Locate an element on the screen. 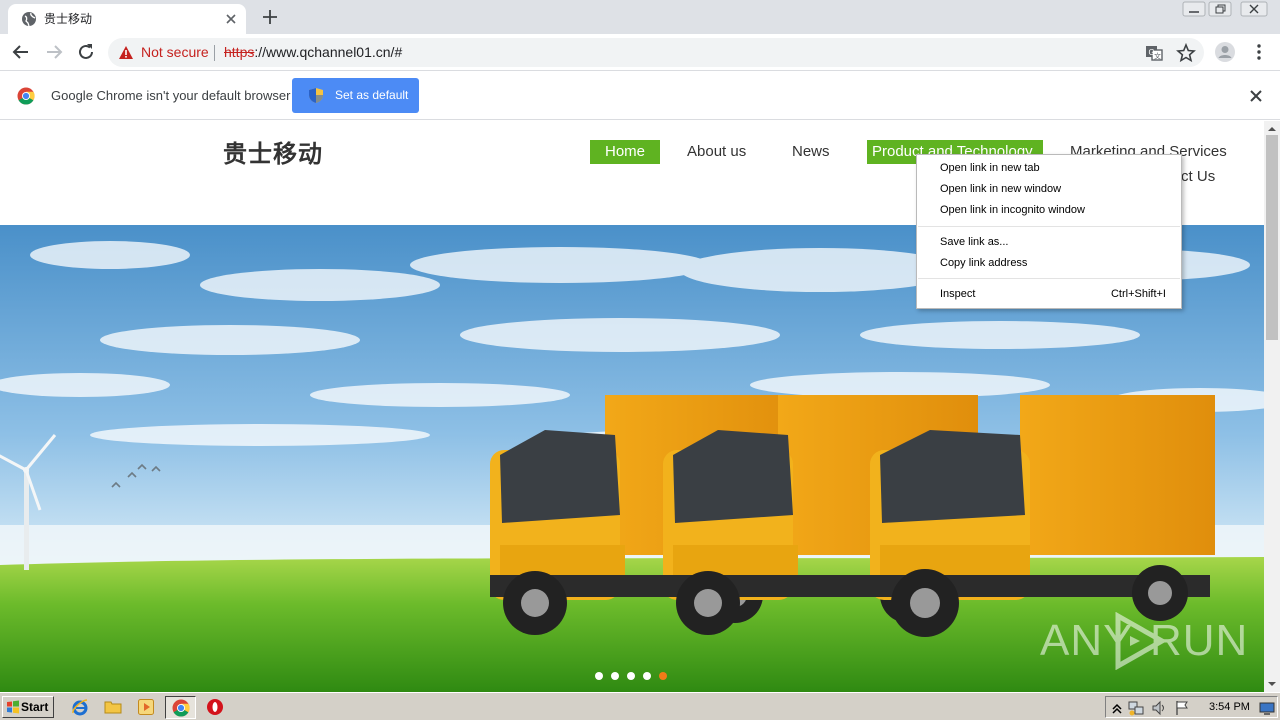 The image size is (1280, 720). omnibox-divider is located at coordinates (214, 53).